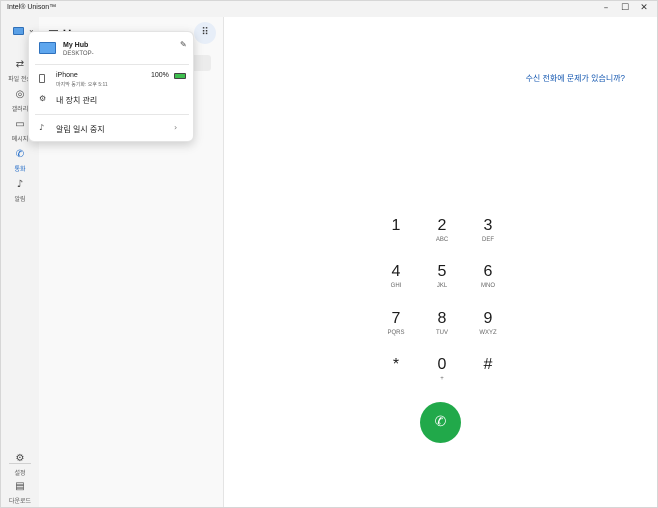  What do you see at coordinates (488, 225) in the screenshot?
I see `dial-key-digit: 3` at bounding box center [488, 225].